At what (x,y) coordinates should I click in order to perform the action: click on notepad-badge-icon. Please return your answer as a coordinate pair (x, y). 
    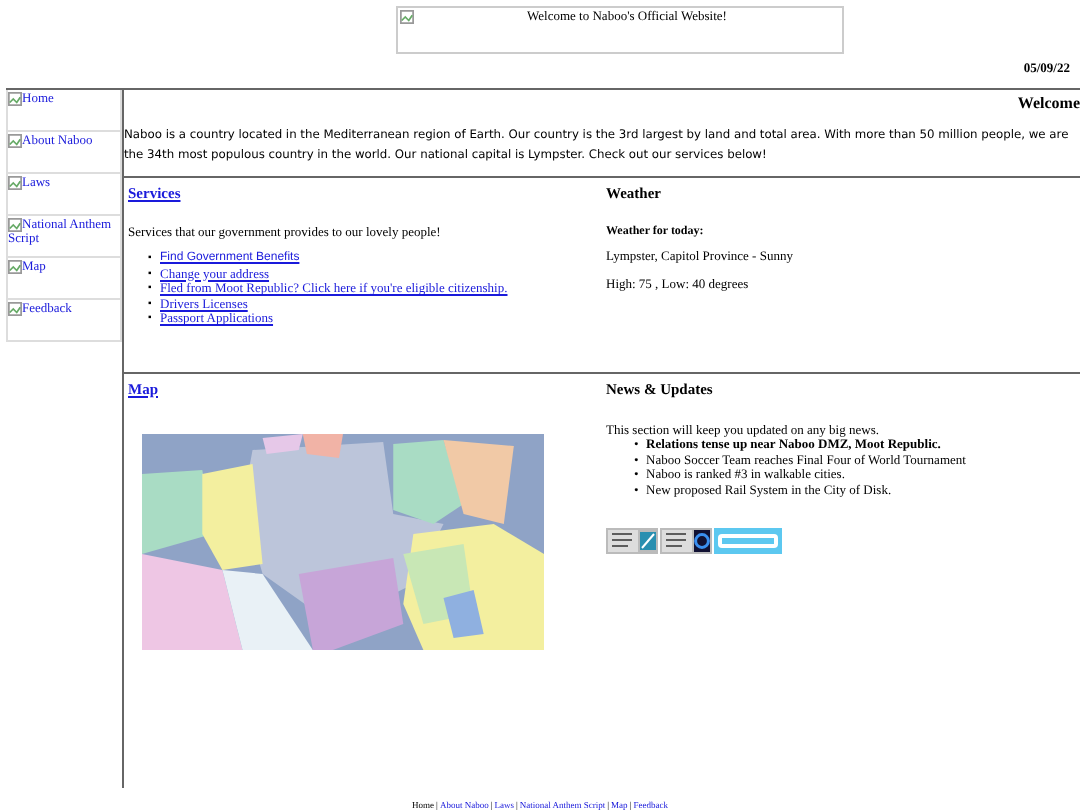
    Looking at the image, I should click on (632, 541).